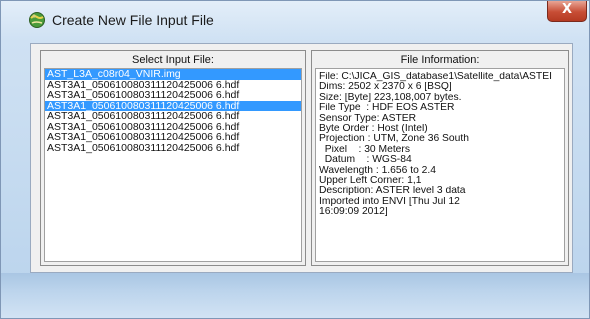 The image size is (590, 319). I want to click on info-line: Datum : WGS-84, so click(365, 160).